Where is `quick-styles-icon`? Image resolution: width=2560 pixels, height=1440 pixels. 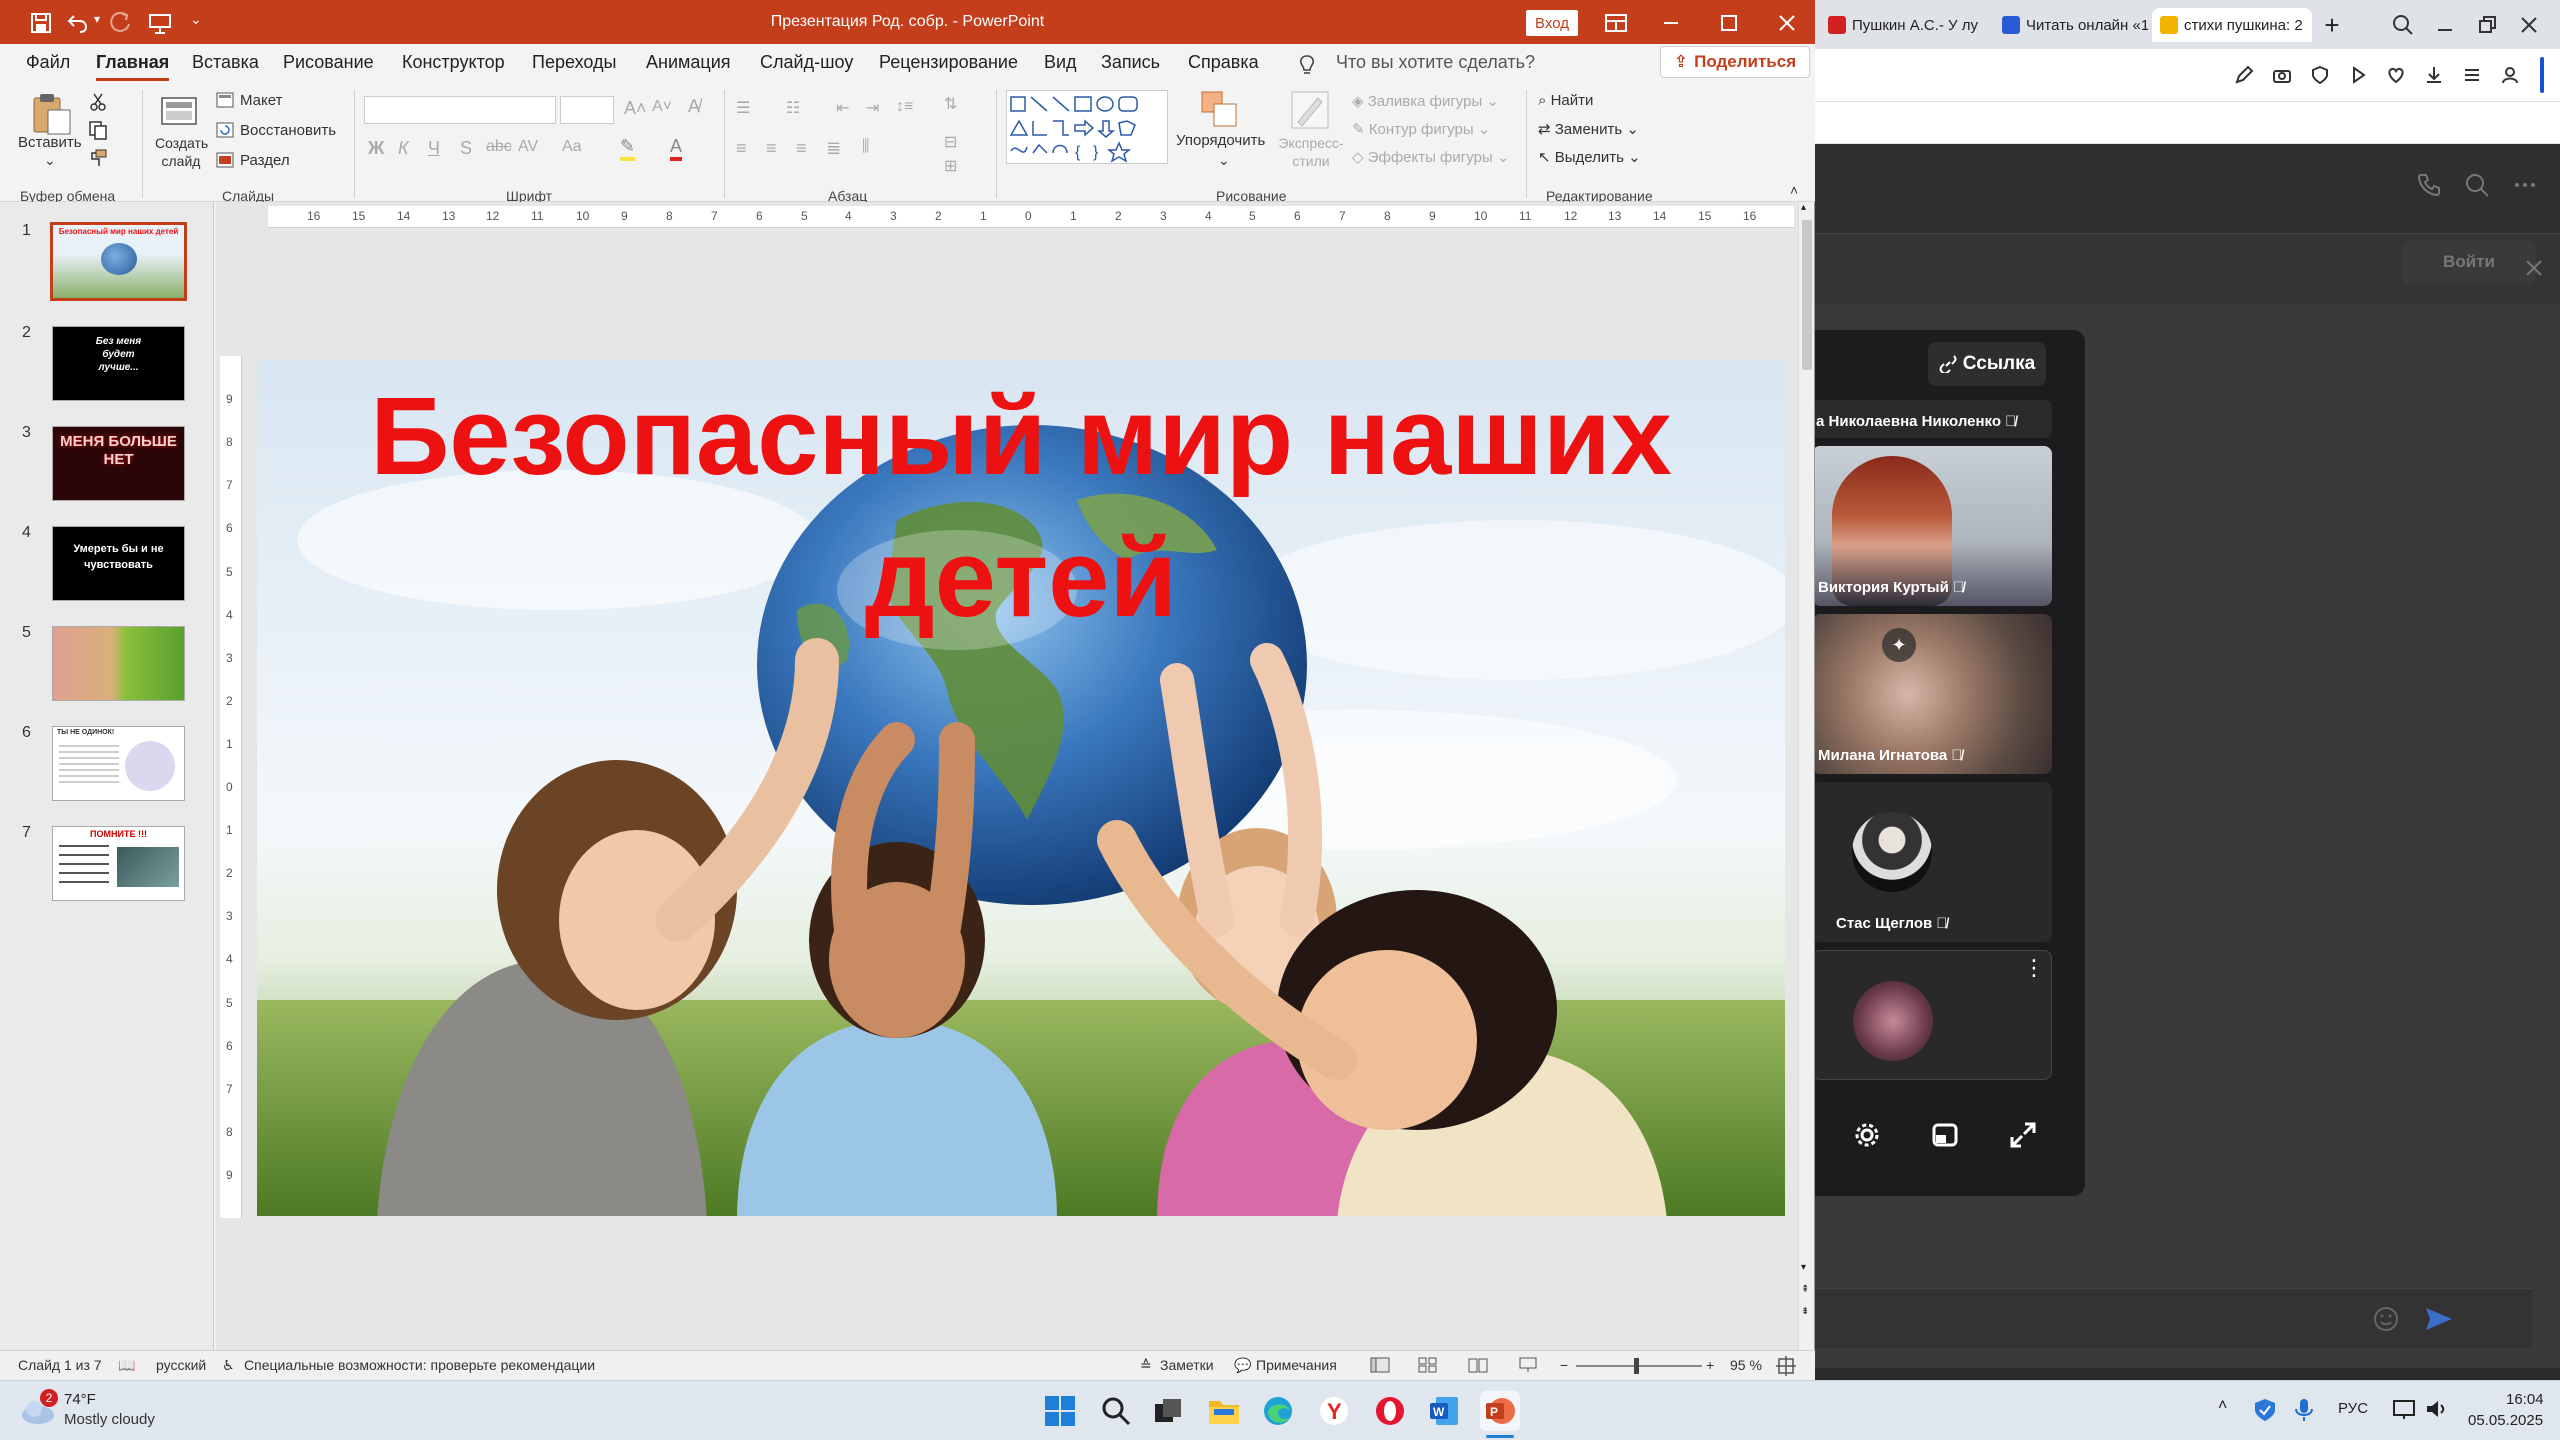 quick-styles-icon is located at coordinates (1310, 110).